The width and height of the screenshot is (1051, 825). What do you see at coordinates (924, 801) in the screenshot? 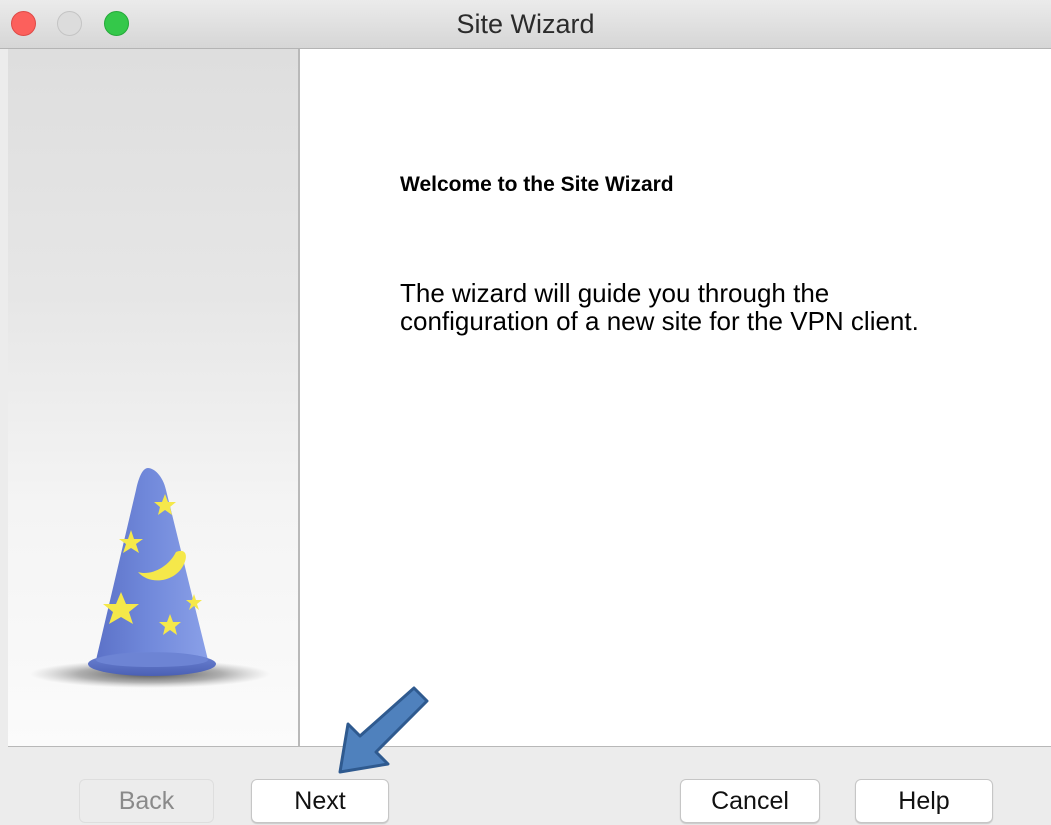
I see `help-button: Help` at bounding box center [924, 801].